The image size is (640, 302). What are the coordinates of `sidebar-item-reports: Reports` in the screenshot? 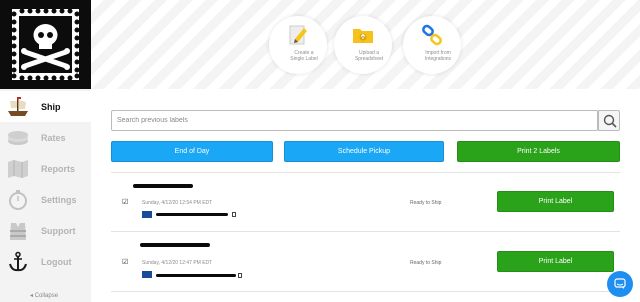 It's located at (45, 168).